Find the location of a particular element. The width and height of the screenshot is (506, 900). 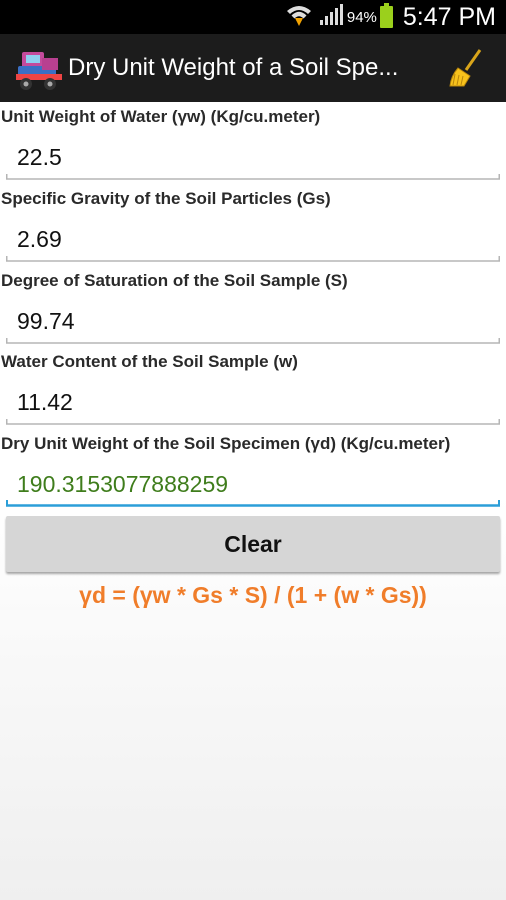

degree-of-saturation-input is located at coordinates (253, 321).